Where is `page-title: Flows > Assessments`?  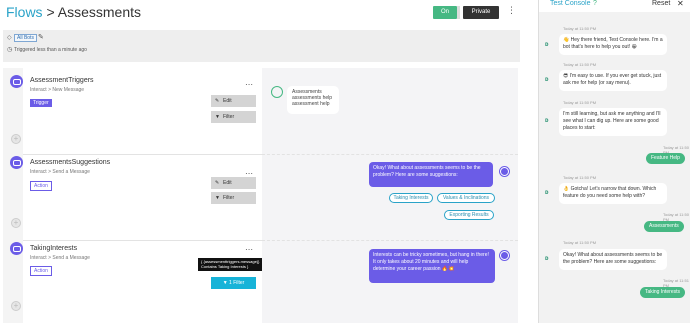 page-title: Flows > Assessments is located at coordinates (73, 12).